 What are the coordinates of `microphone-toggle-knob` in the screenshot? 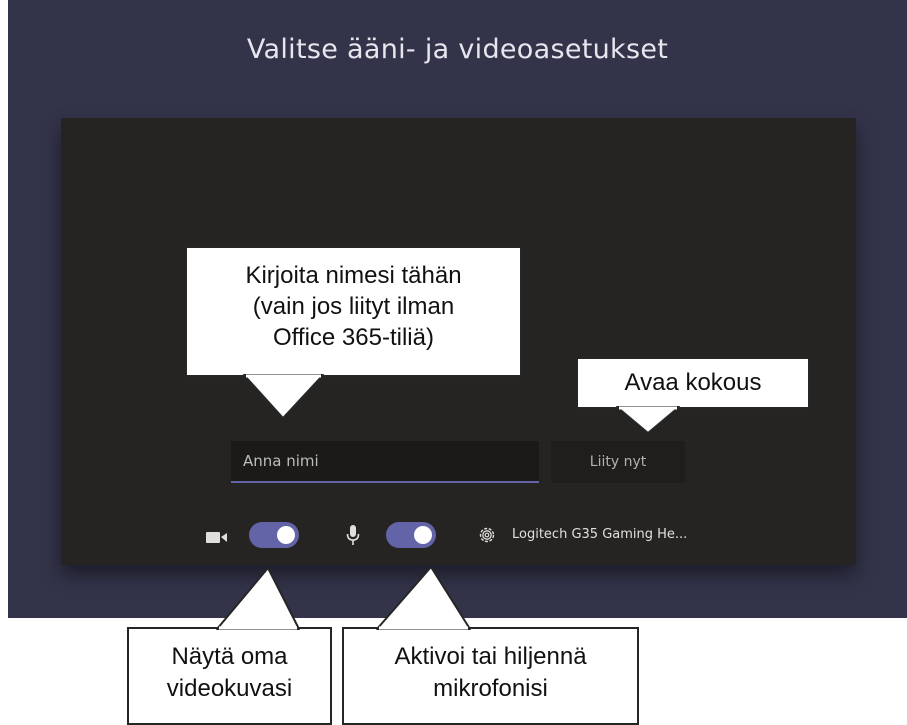 It's located at (423, 535).